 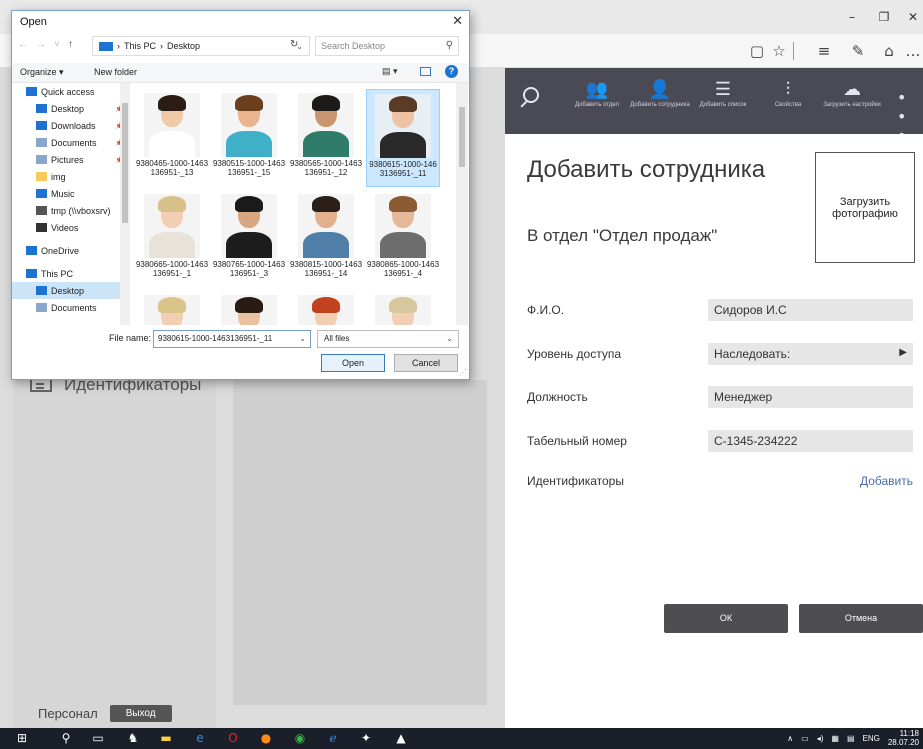 What do you see at coordinates (426, 363) in the screenshot?
I see `dialog-cancel-button: Cancel` at bounding box center [426, 363].